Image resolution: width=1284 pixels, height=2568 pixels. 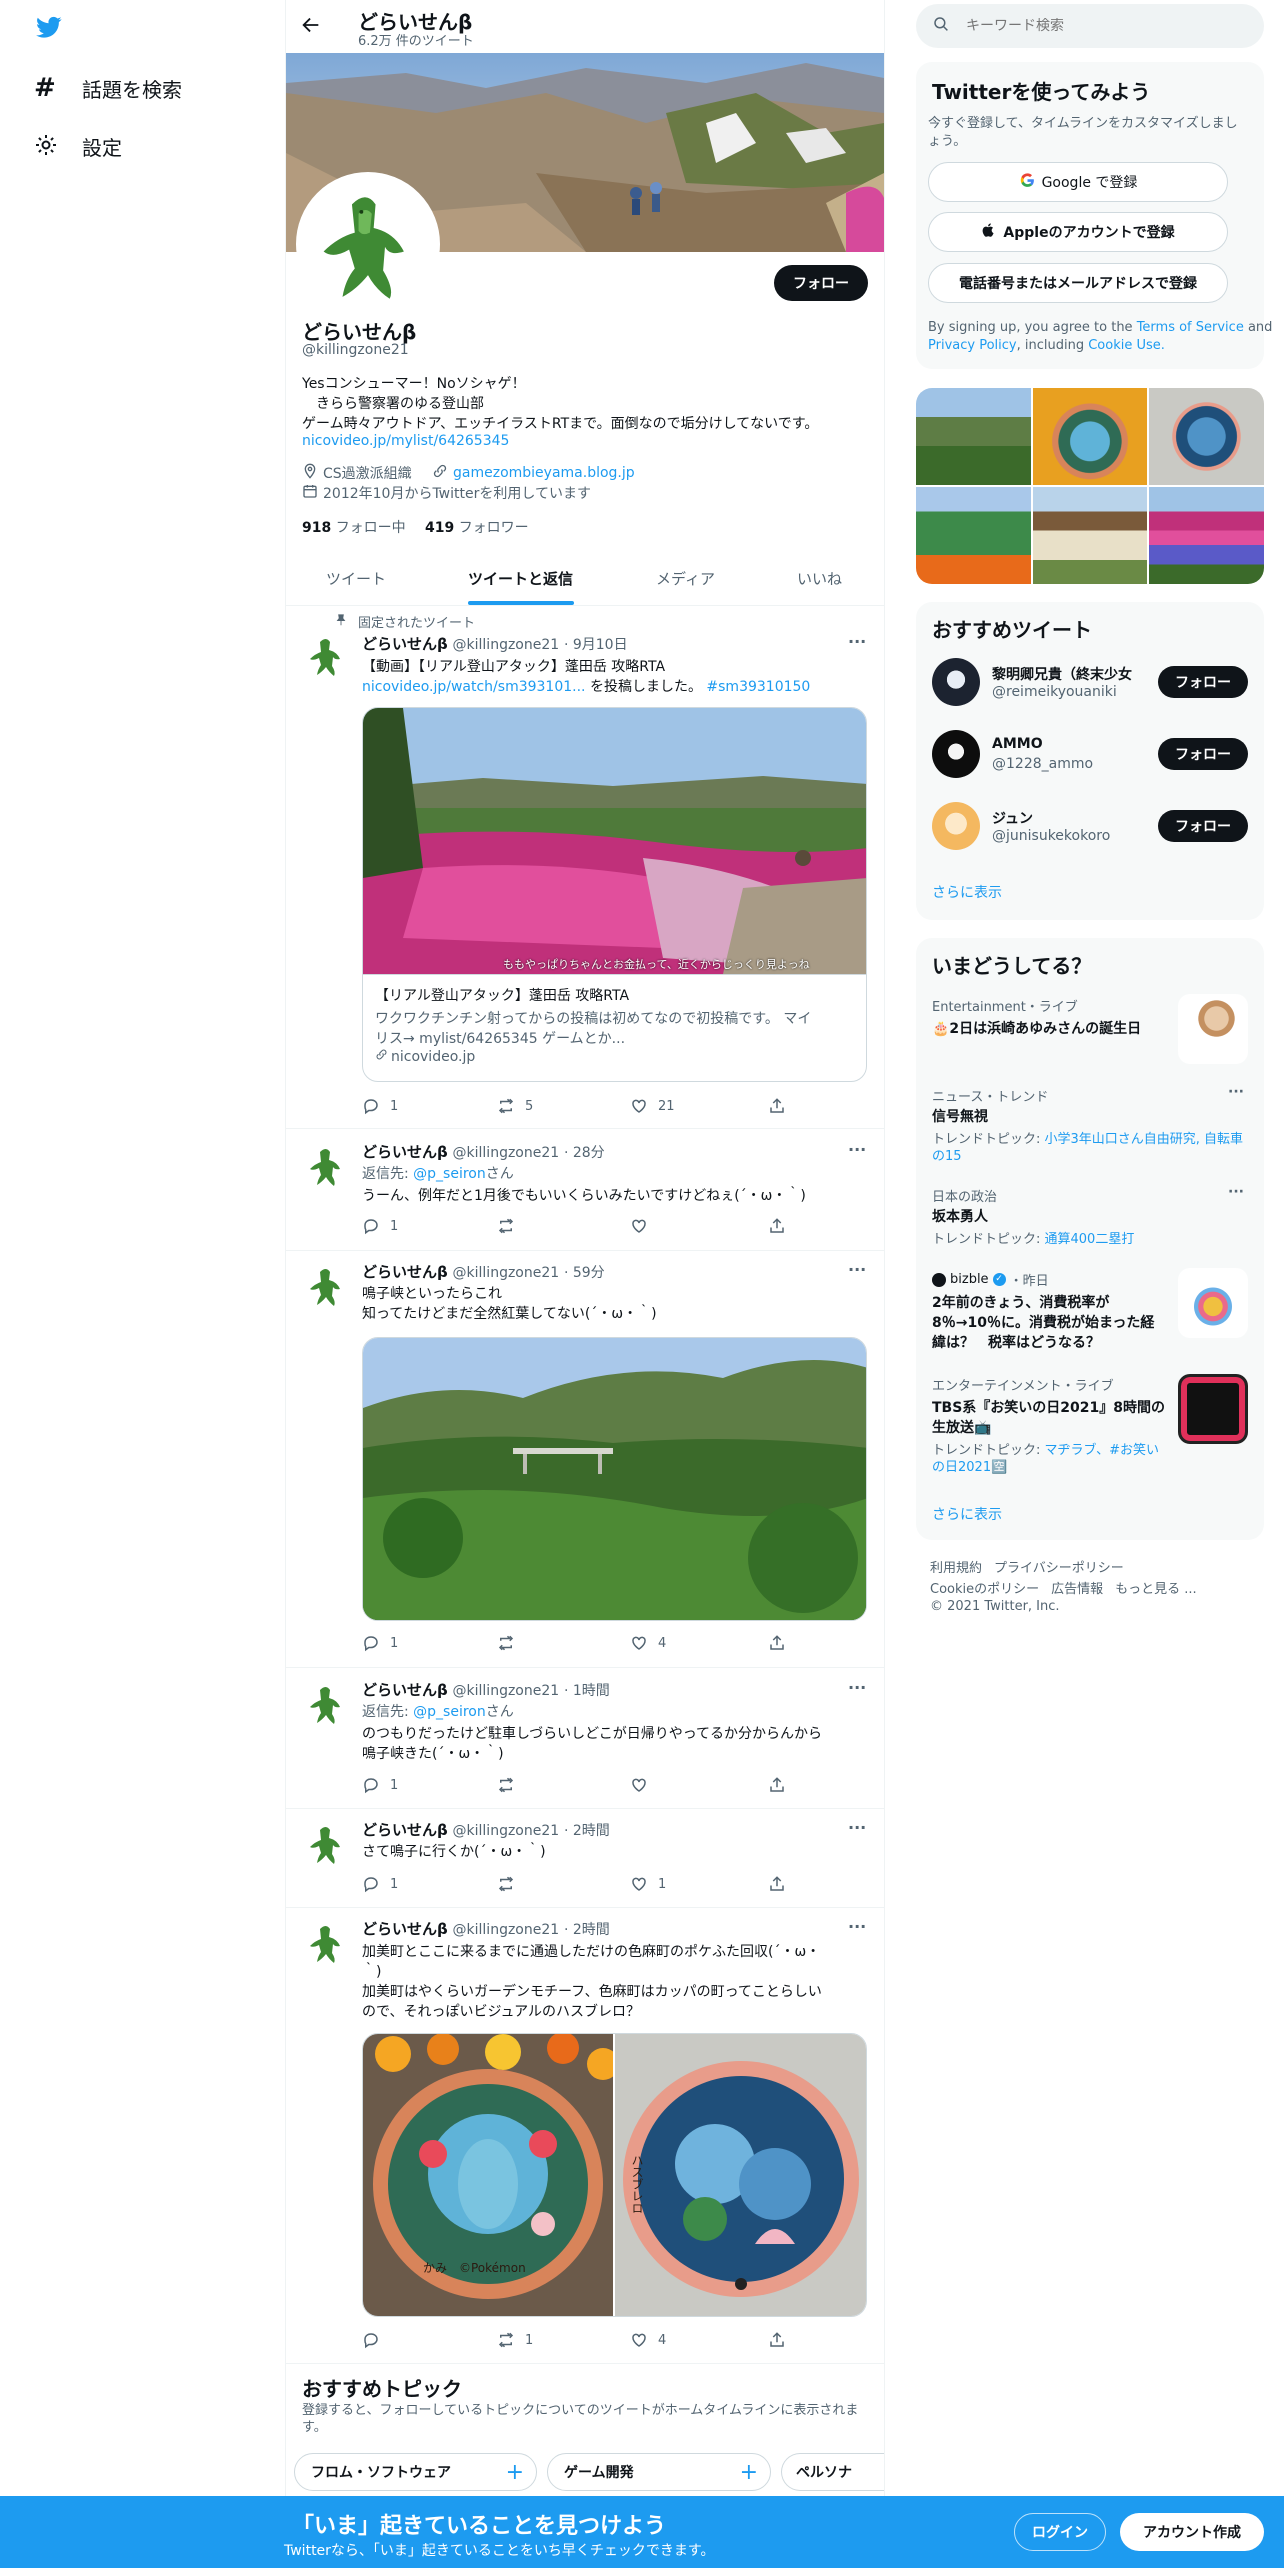 I want to click on tab-tweets: ツイート, so click(x=356, y=578).